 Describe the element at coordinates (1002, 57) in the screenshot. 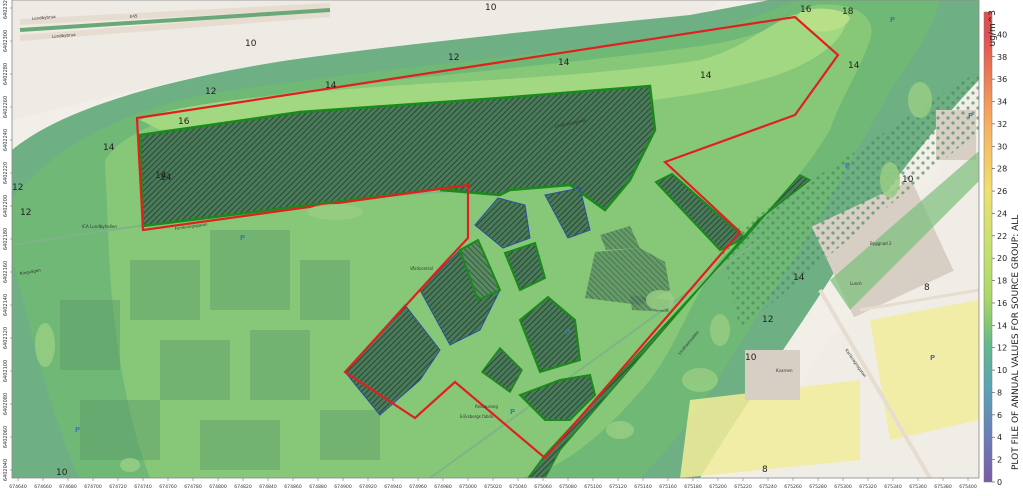

I see `legend-tick-label: 38` at that location.